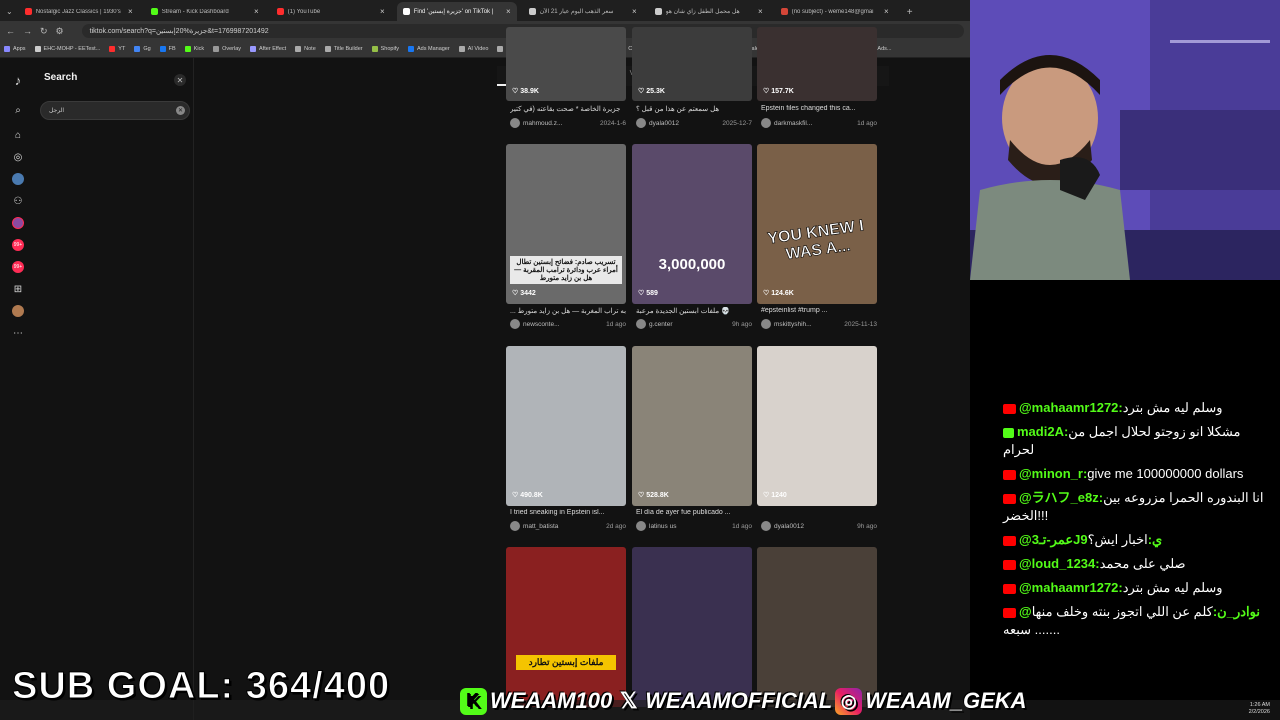 The image size is (1280, 720). I want to click on bookmark-item: Kick, so click(194, 49).